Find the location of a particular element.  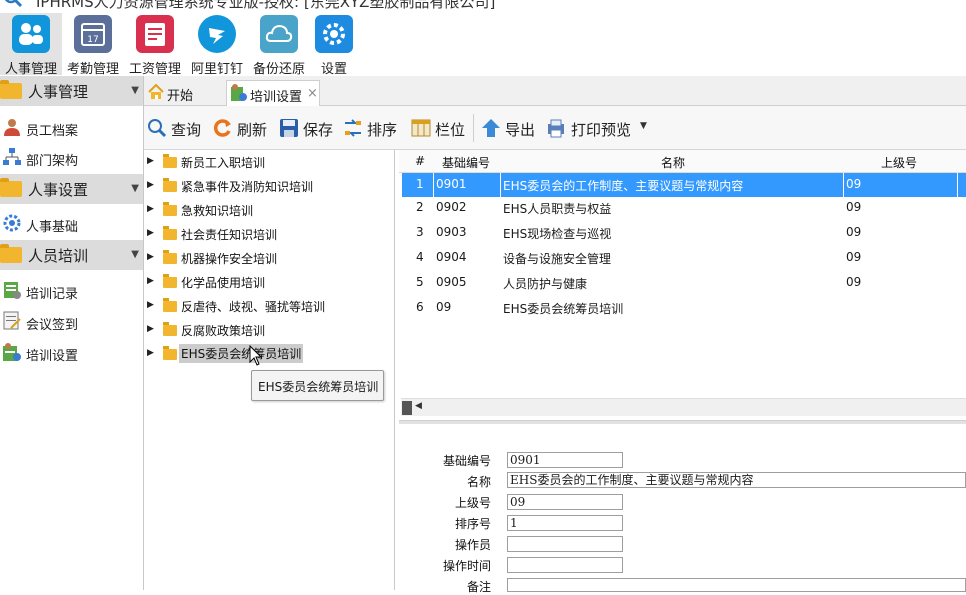

sidebar-section-training: 人员培训 ▼ is located at coordinates (71, 255).